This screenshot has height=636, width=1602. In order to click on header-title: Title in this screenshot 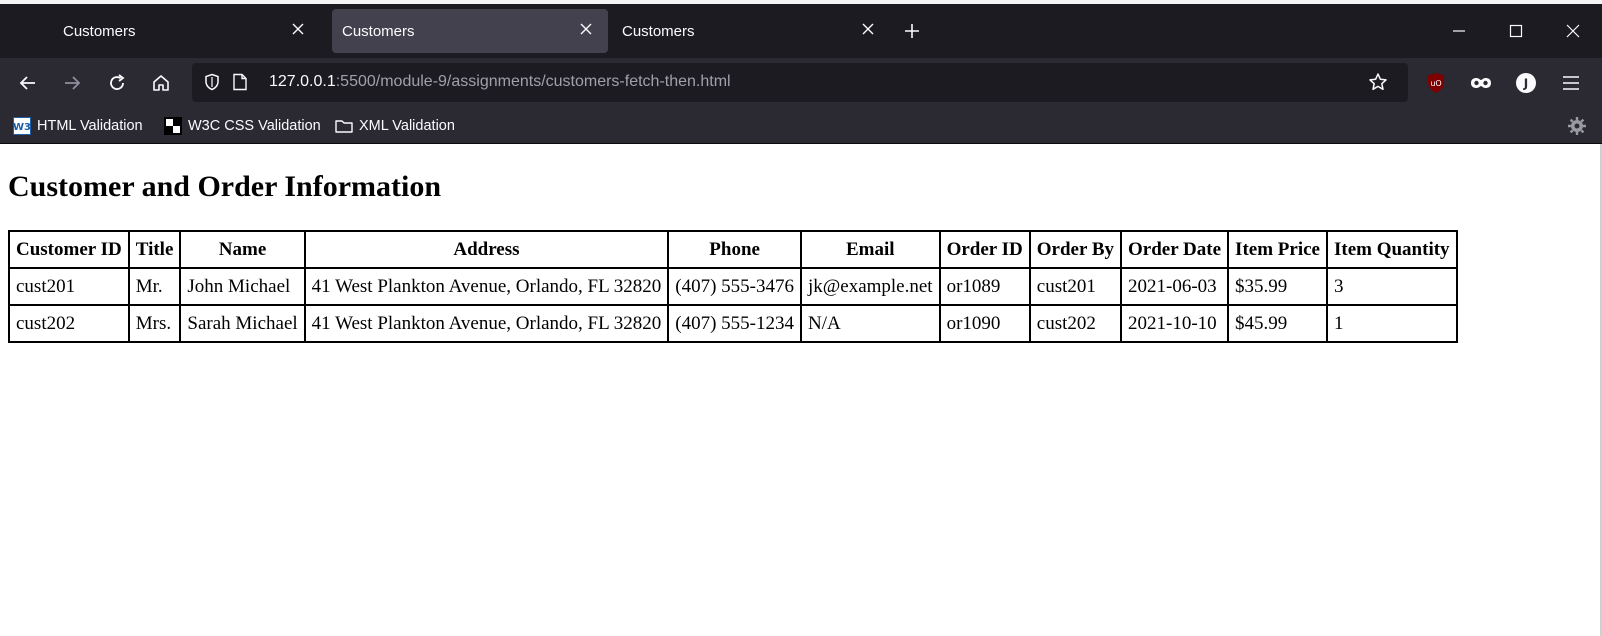, I will do `click(154, 249)`.